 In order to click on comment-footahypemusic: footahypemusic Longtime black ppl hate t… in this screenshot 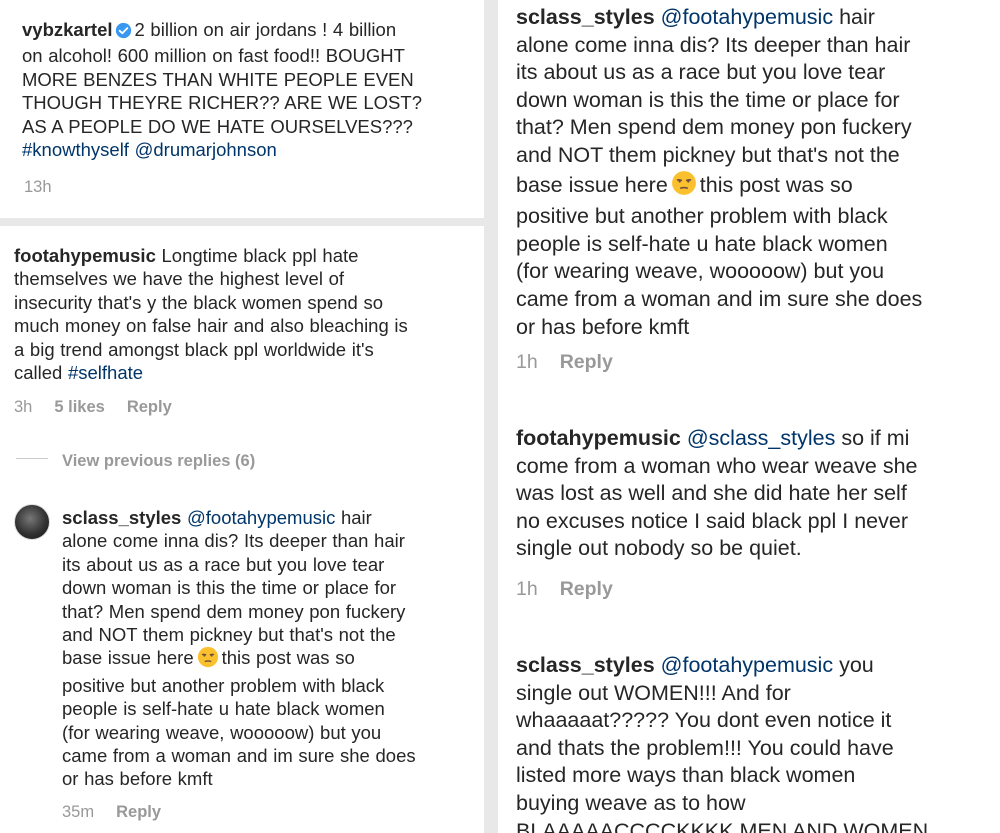, I will do `click(247, 314)`.